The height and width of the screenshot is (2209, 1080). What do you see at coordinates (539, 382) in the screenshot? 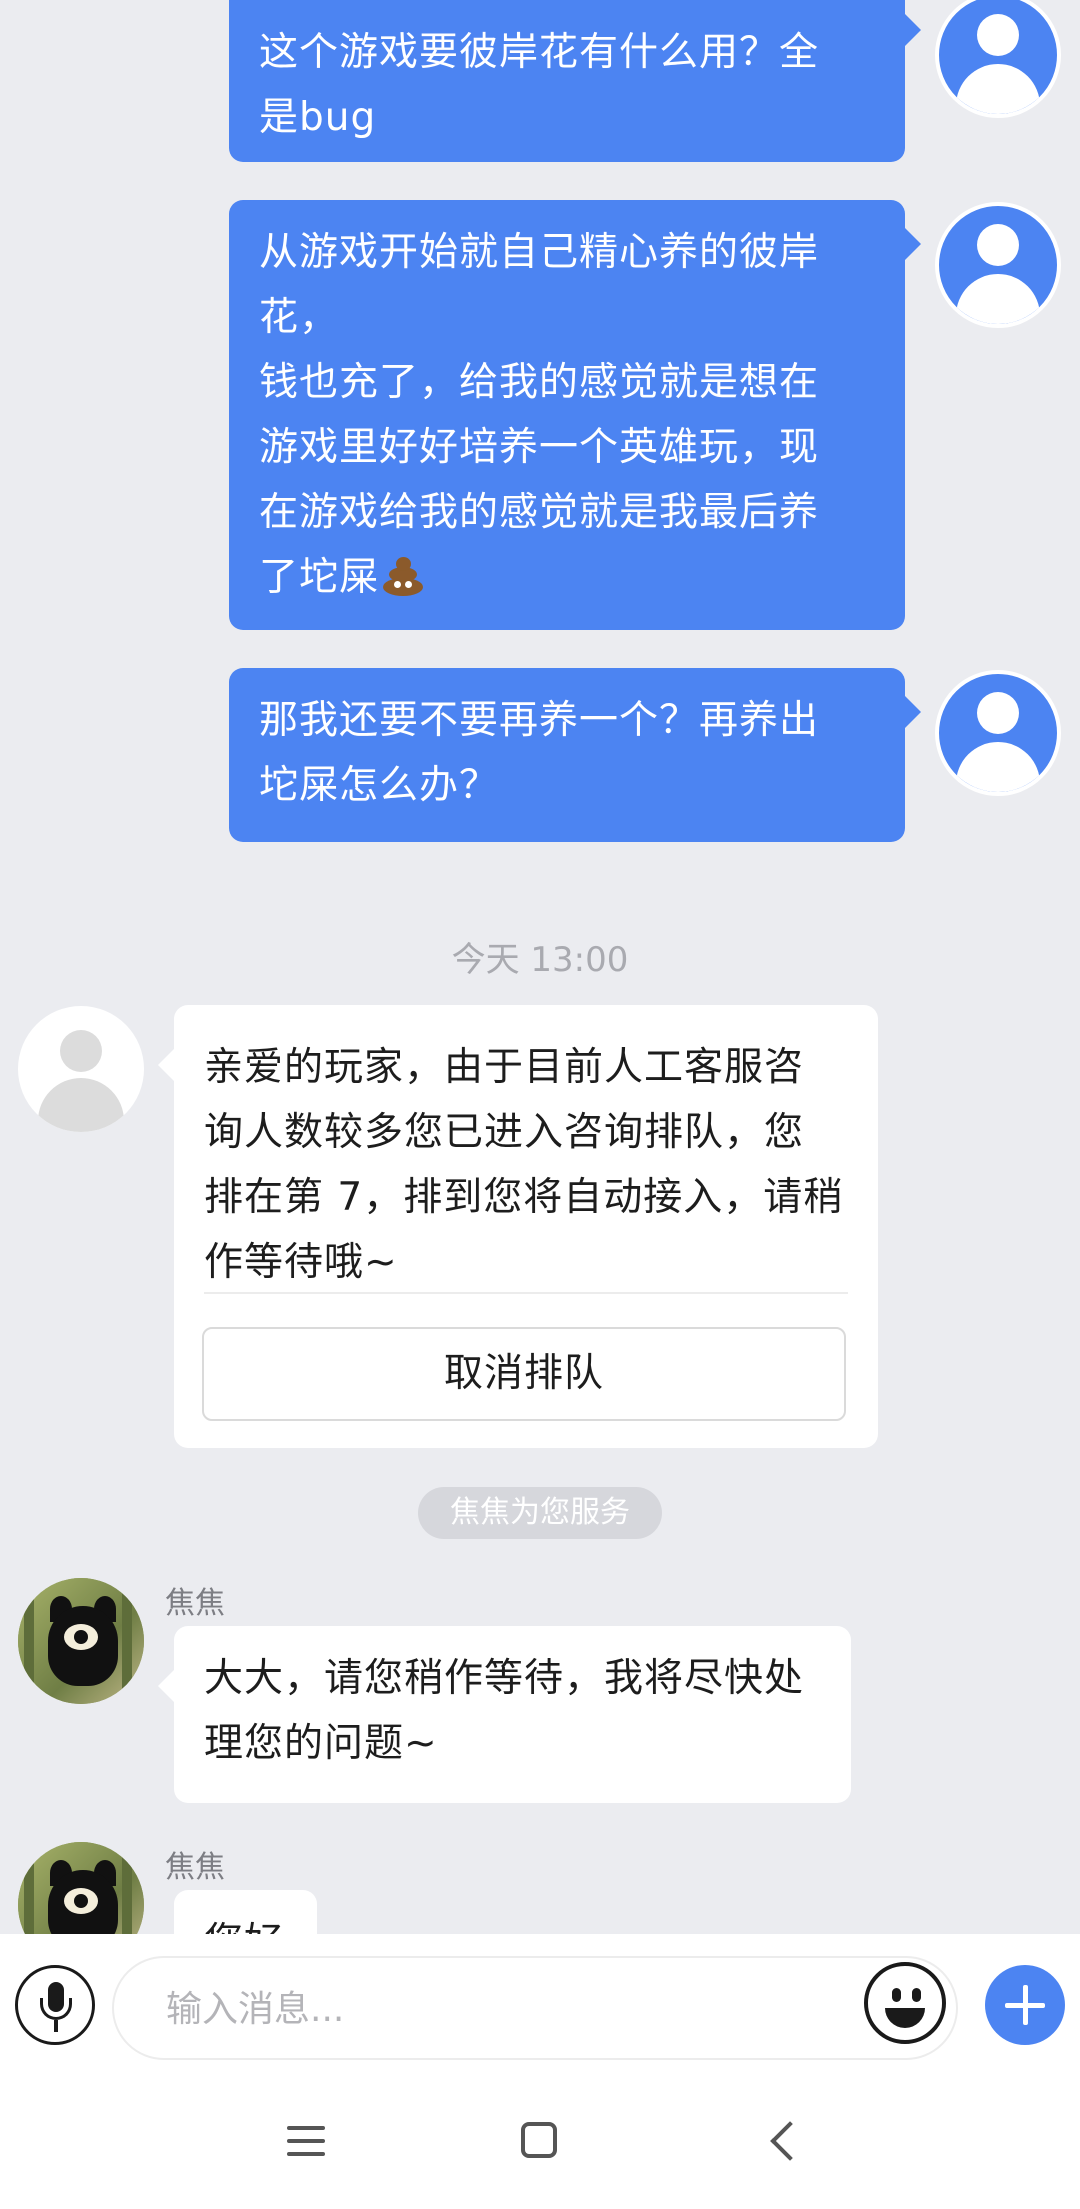
I see `message-line: 钱也充了，给我的感觉就是想在` at bounding box center [539, 382].